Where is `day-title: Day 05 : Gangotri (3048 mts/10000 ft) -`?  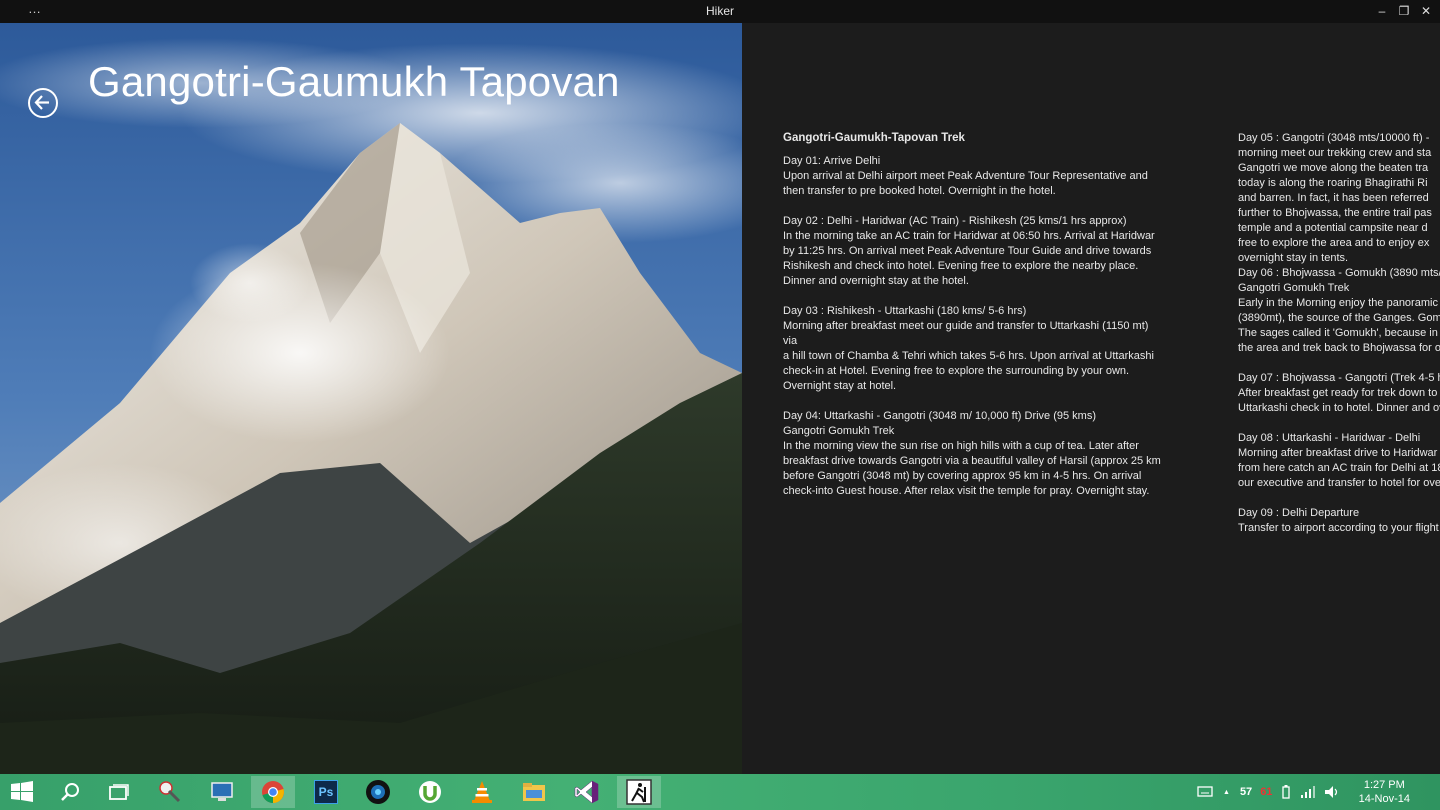 day-title: Day 05 : Gangotri (3048 mts/10000 ft) - is located at coordinates (1334, 138).